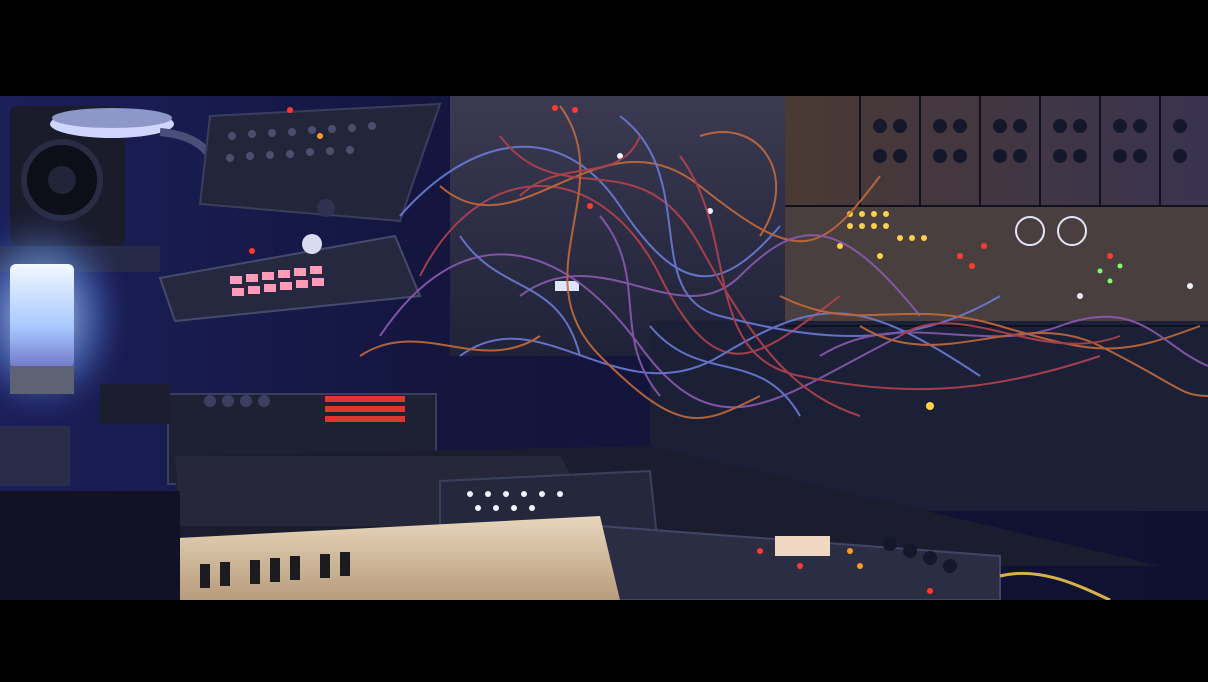  Describe the element at coordinates (604, 48) in the screenshot. I see `letterbox-top` at that location.